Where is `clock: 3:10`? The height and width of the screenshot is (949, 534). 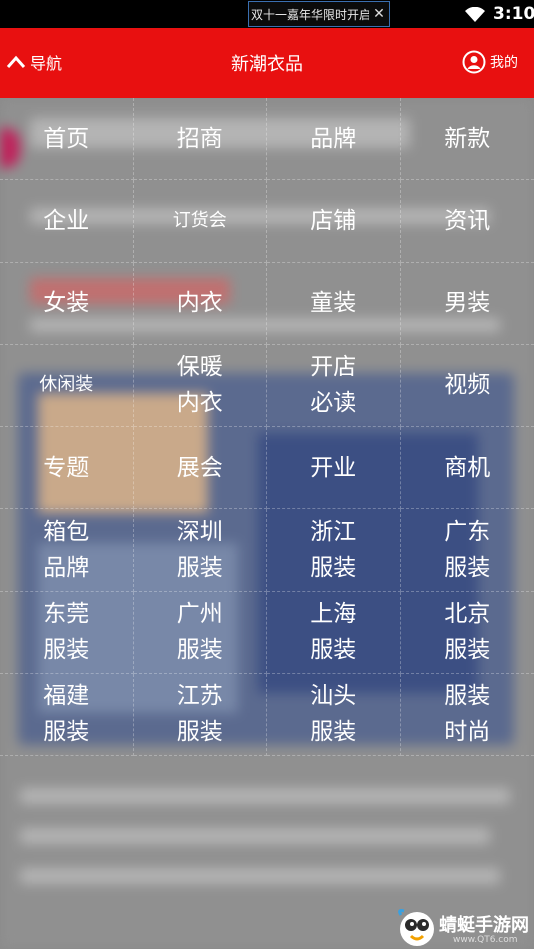
clock: 3:10 is located at coordinates (513, 14).